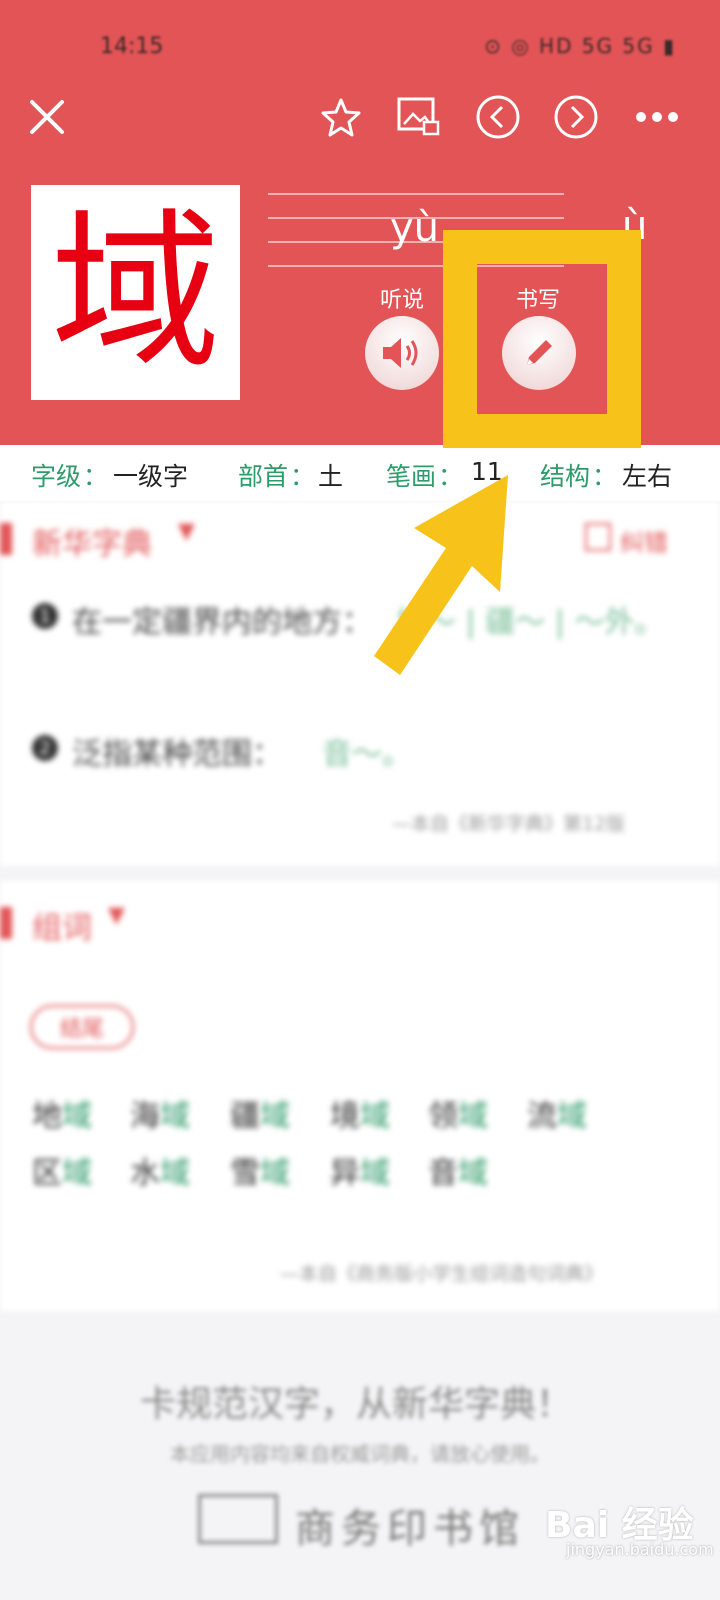 Image resolution: width=720 pixels, height=1600 pixels. I want to click on definition-examples: 音～。, so click(367, 754).